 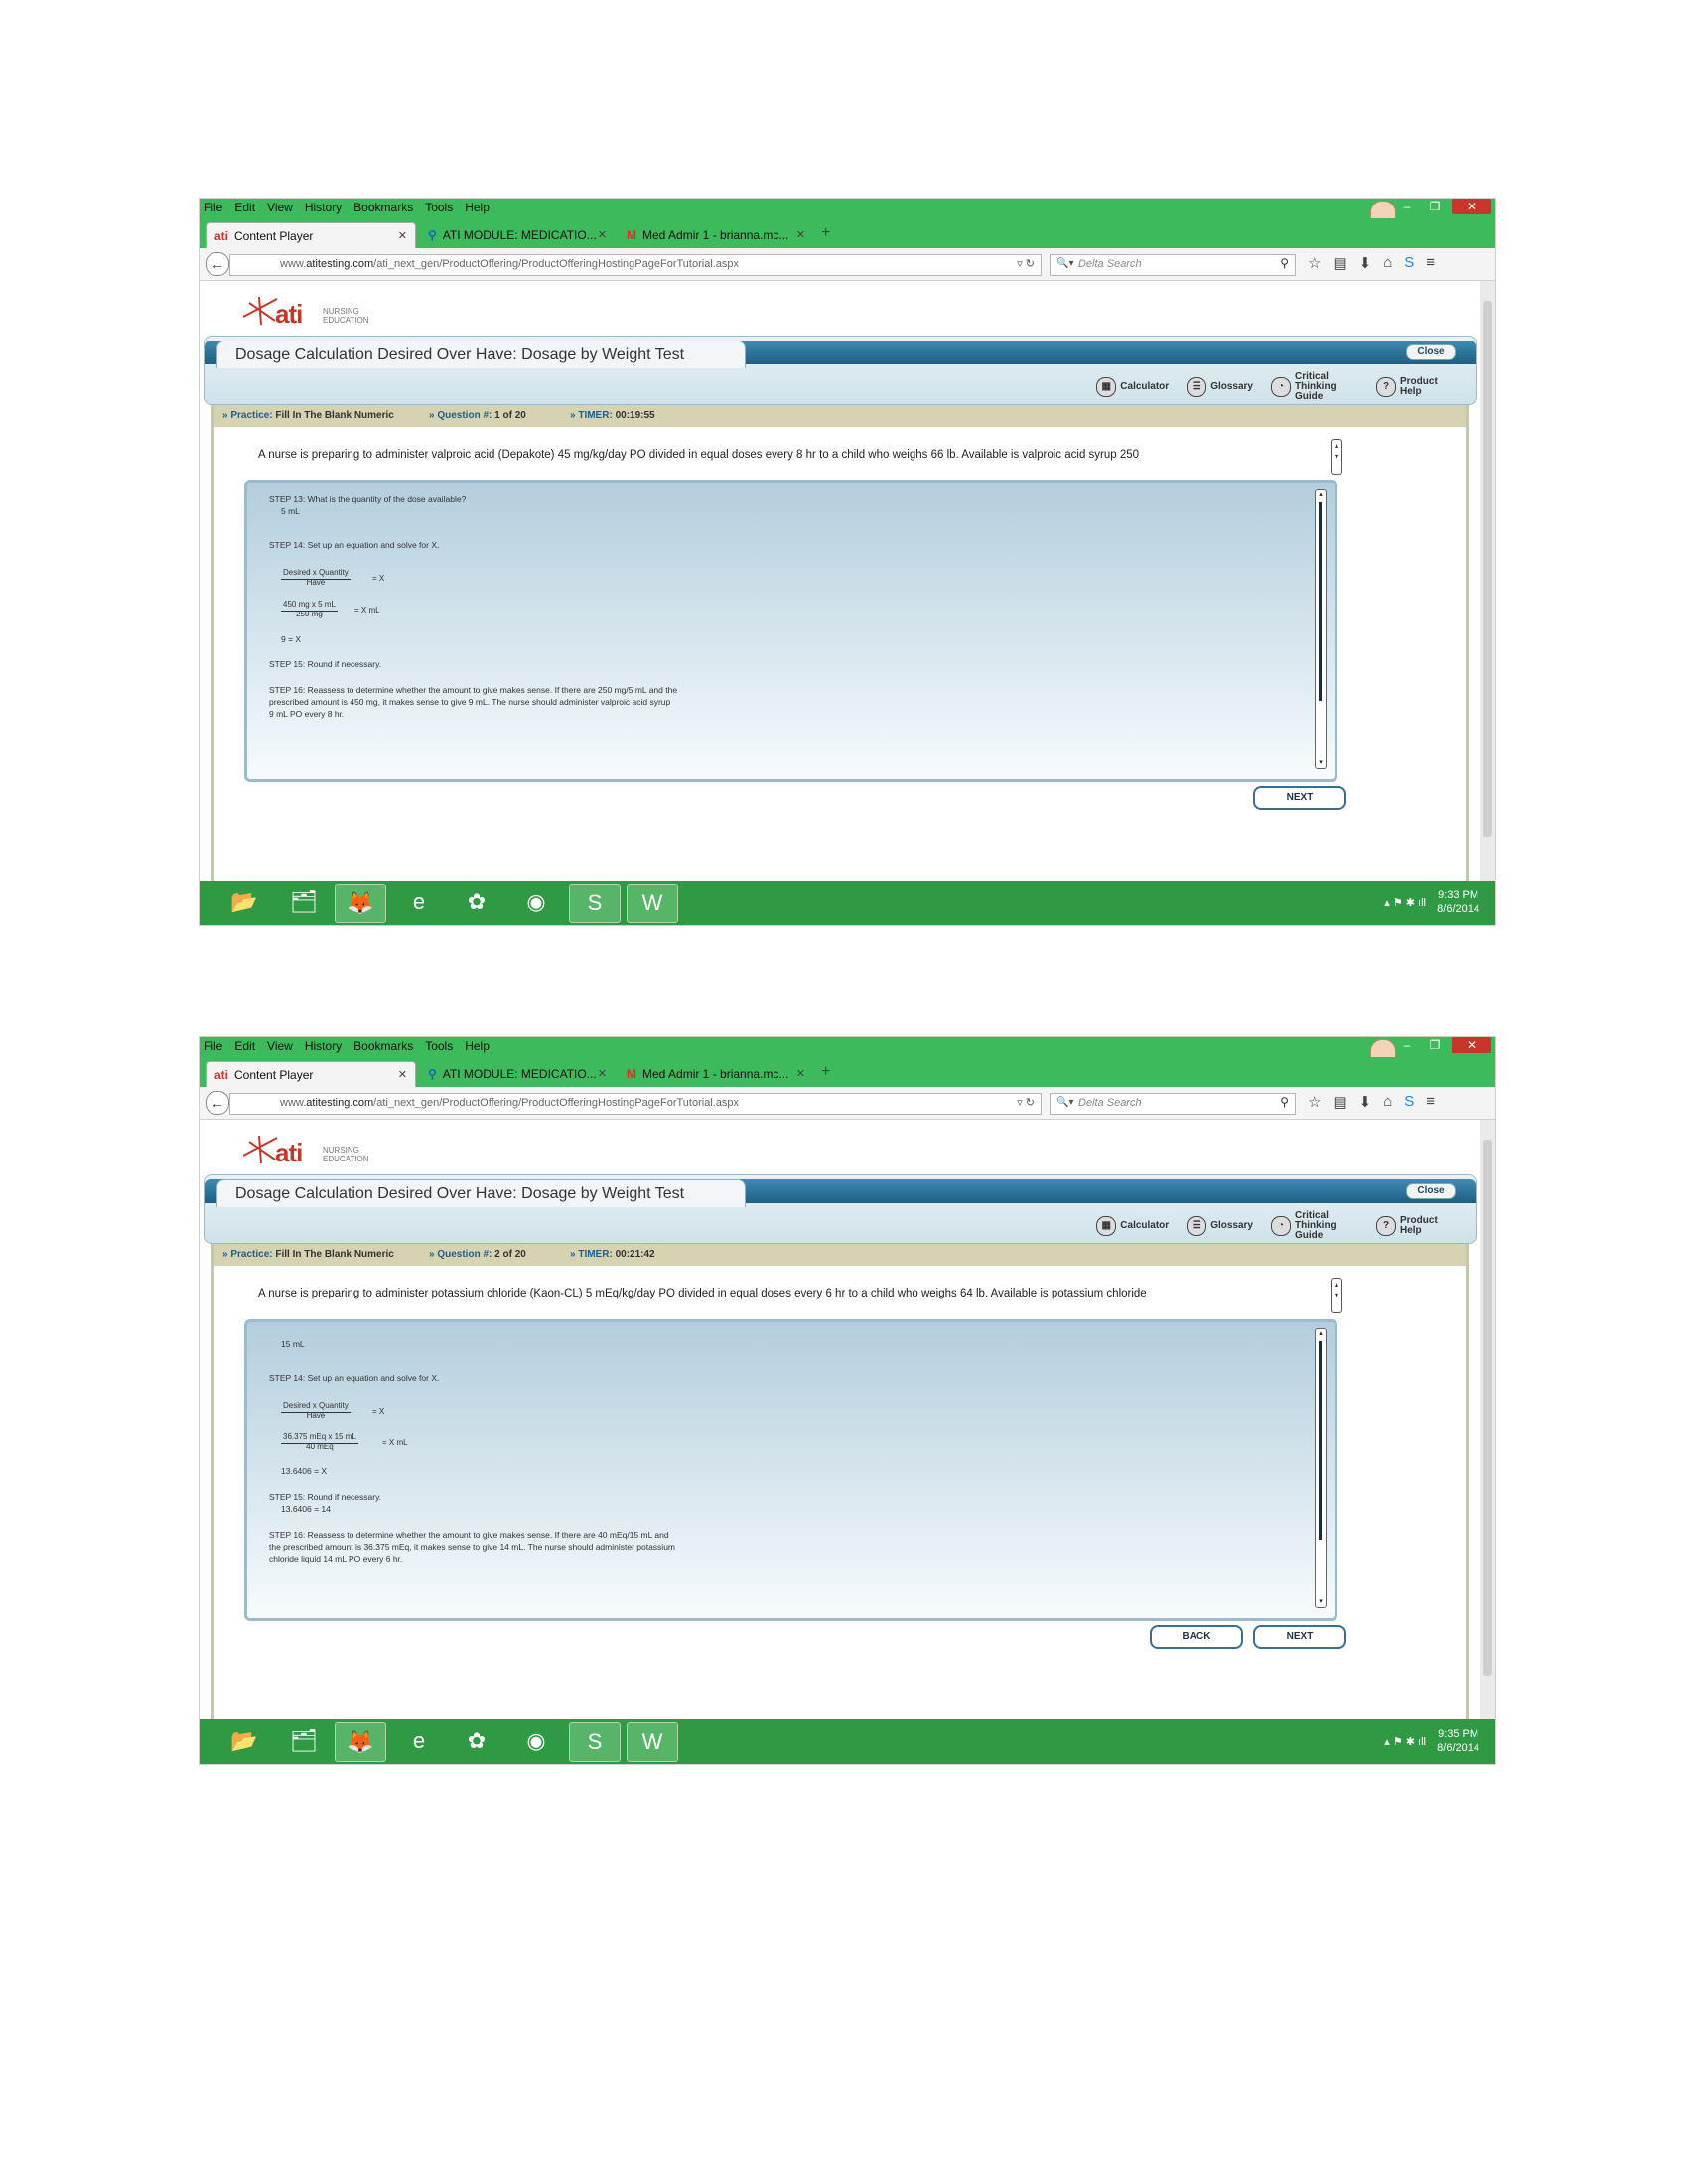 What do you see at coordinates (825, 233) in the screenshot?
I see `new-tab-icon: +` at bounding box center [825, 233].